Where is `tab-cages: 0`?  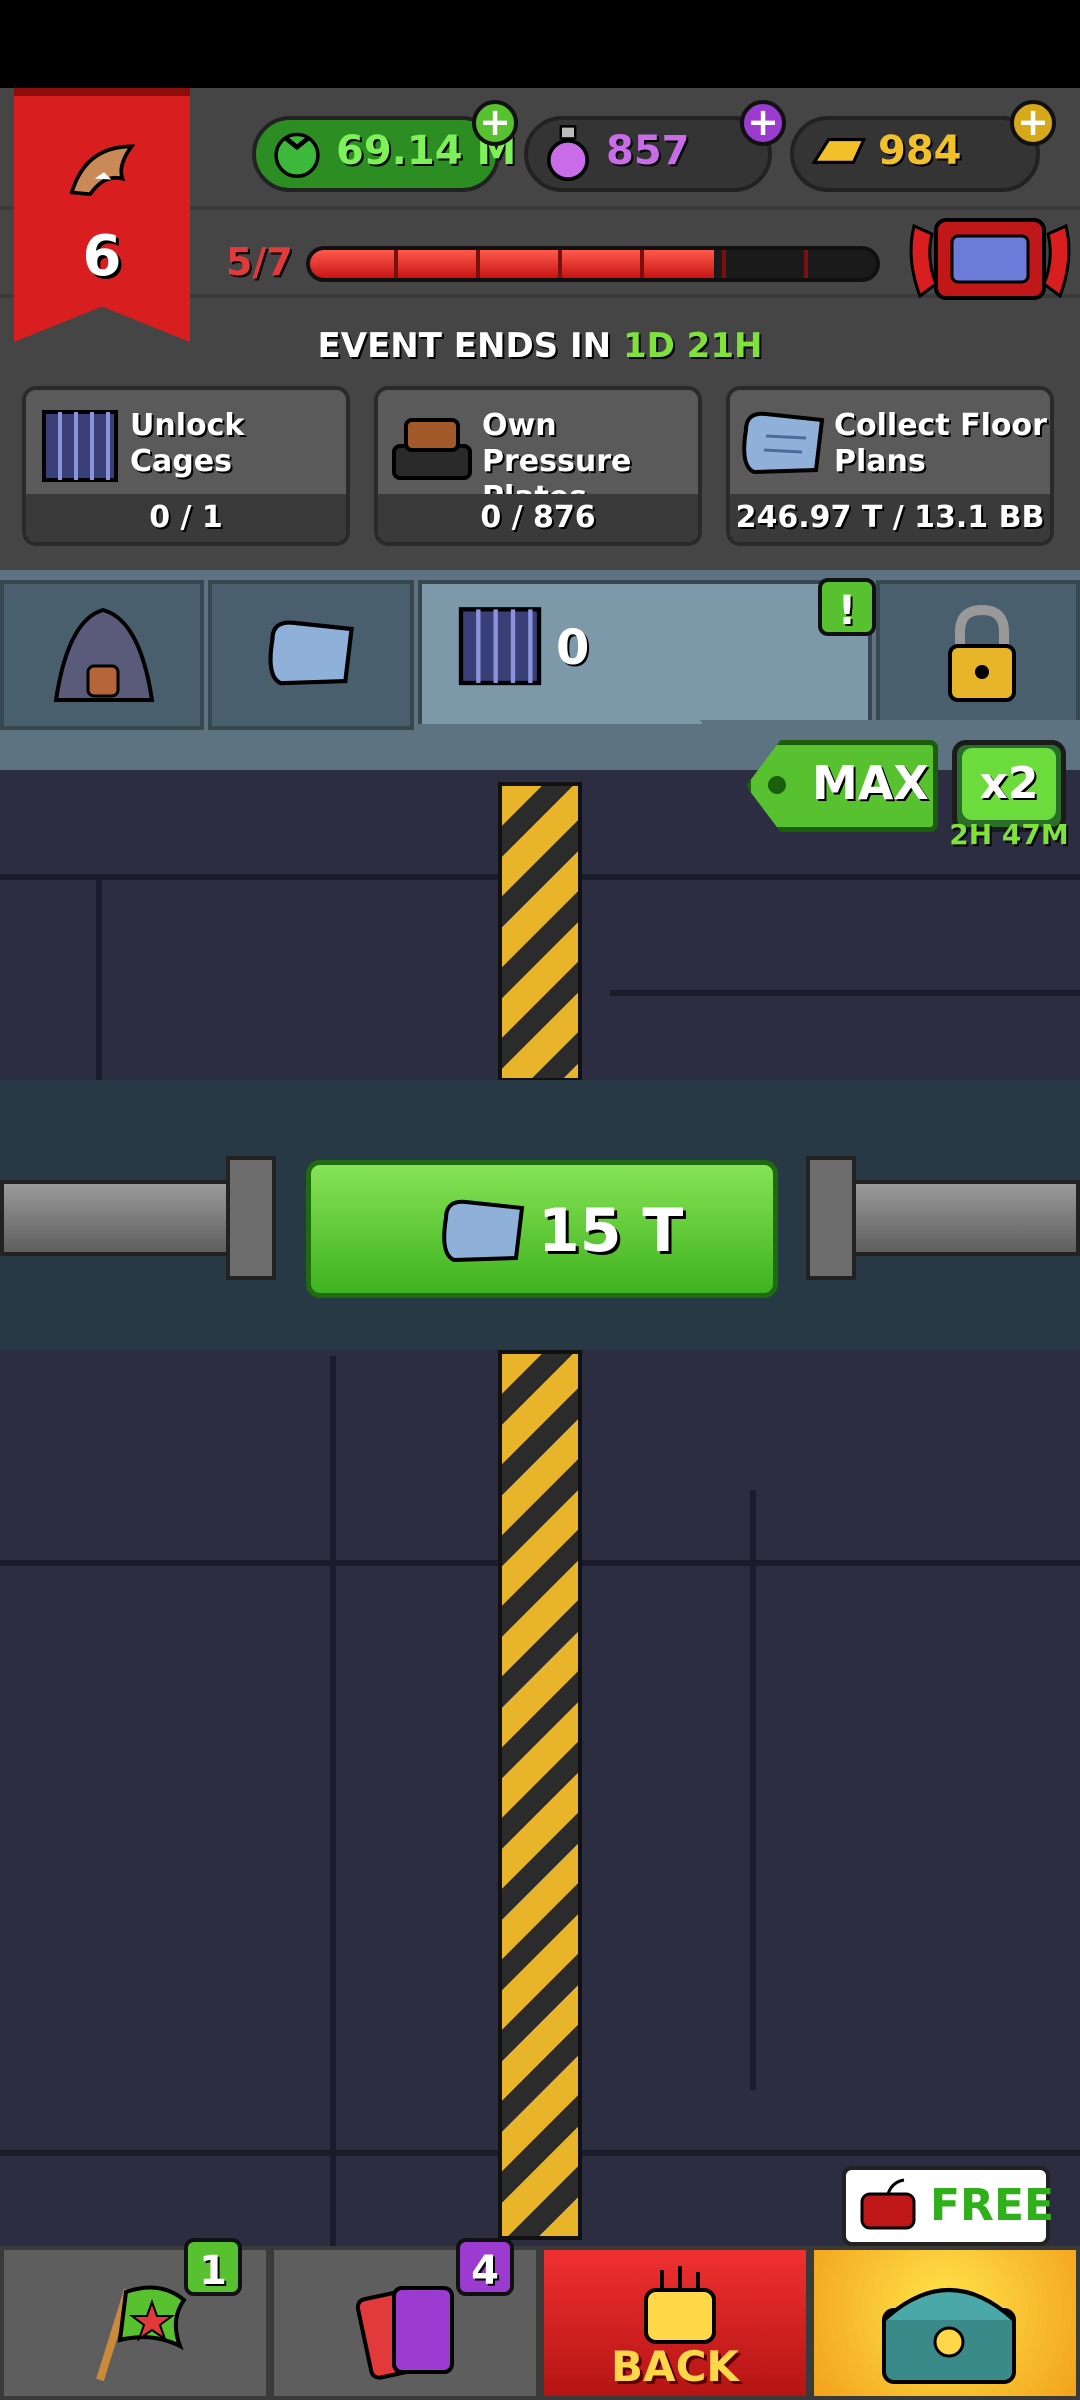
tab-cages: 0 is located at coordinates (645, 652).